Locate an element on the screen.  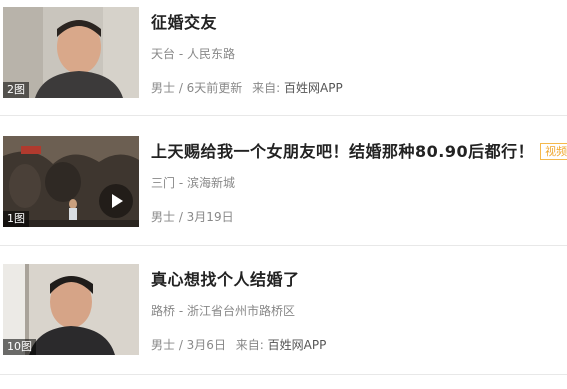
listing-title: 上天赐给我一个女朋友吧！结婚那种80.90后都行！ 视频 is located at coordinates (359, 150).